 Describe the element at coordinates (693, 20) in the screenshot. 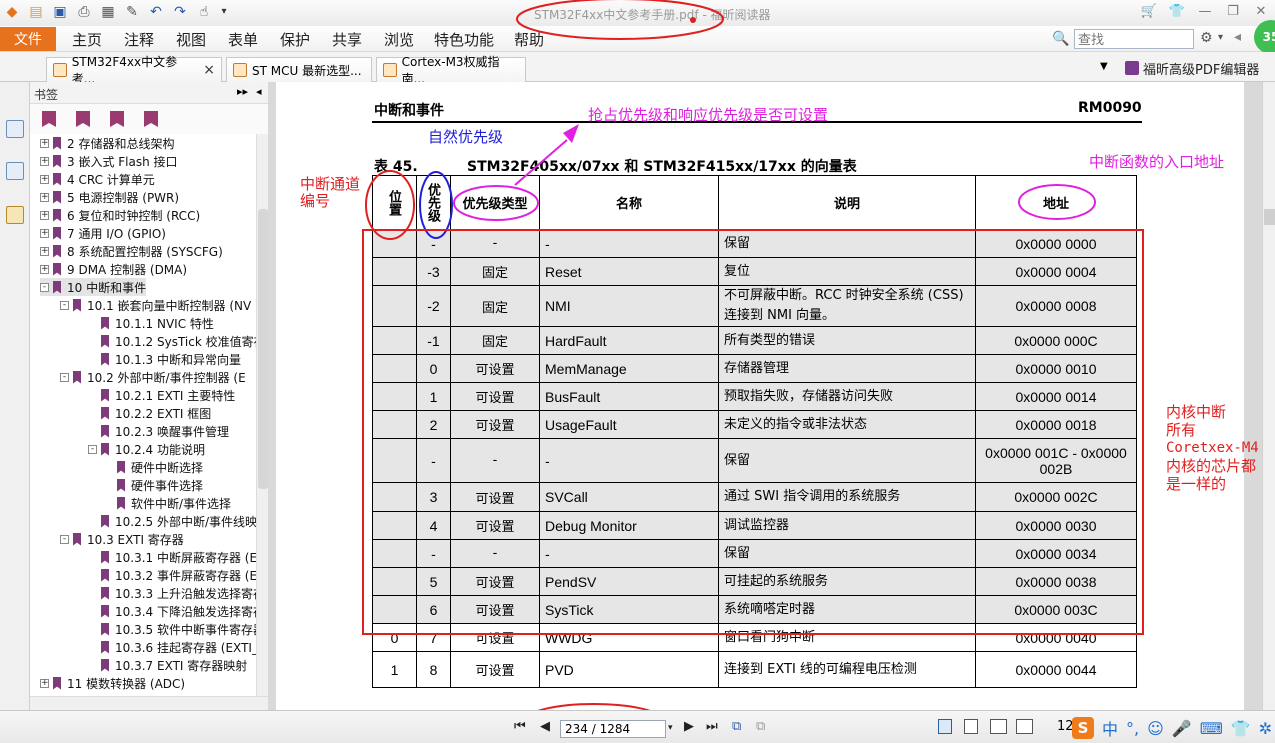

I see `title-highlight-dot` at that location.